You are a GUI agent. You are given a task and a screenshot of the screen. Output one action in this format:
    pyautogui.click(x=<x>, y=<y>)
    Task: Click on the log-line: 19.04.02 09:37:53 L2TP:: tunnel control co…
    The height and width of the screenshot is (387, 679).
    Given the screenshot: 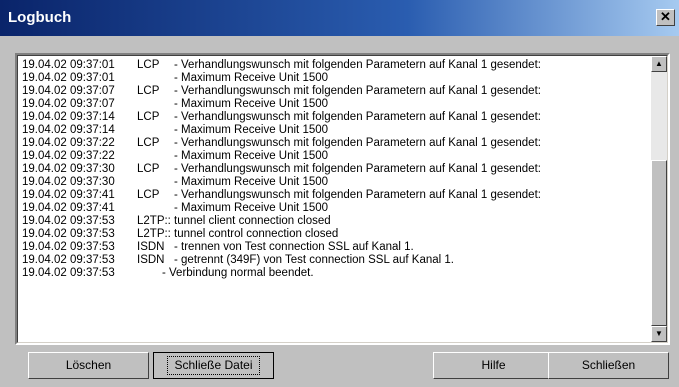 What is the action you would take?
    pyautogui.click(x=337, y=234)
    